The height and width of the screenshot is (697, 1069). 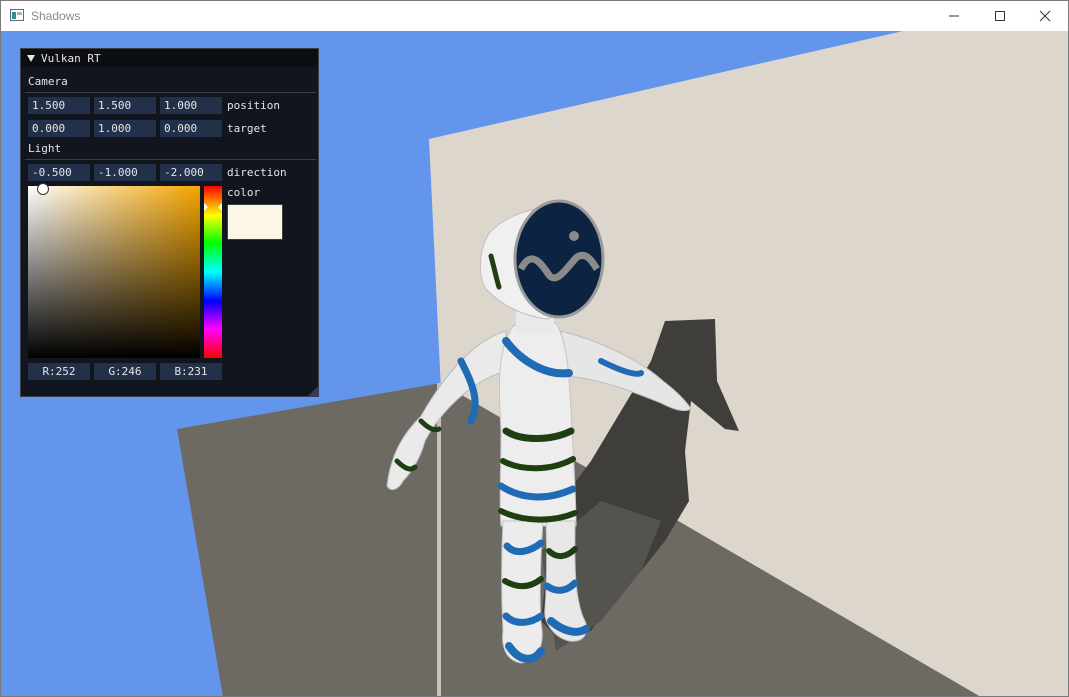 I want to click on direction-label: direction, so click(x=257, y=172).